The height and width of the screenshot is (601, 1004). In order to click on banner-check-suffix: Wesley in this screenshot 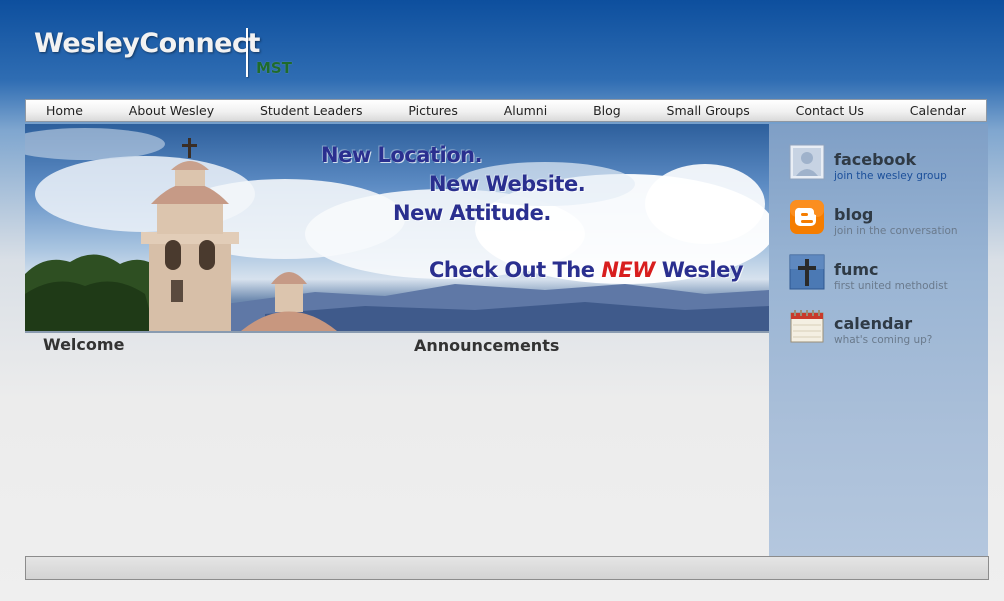, I will do `click(699, 270)`.